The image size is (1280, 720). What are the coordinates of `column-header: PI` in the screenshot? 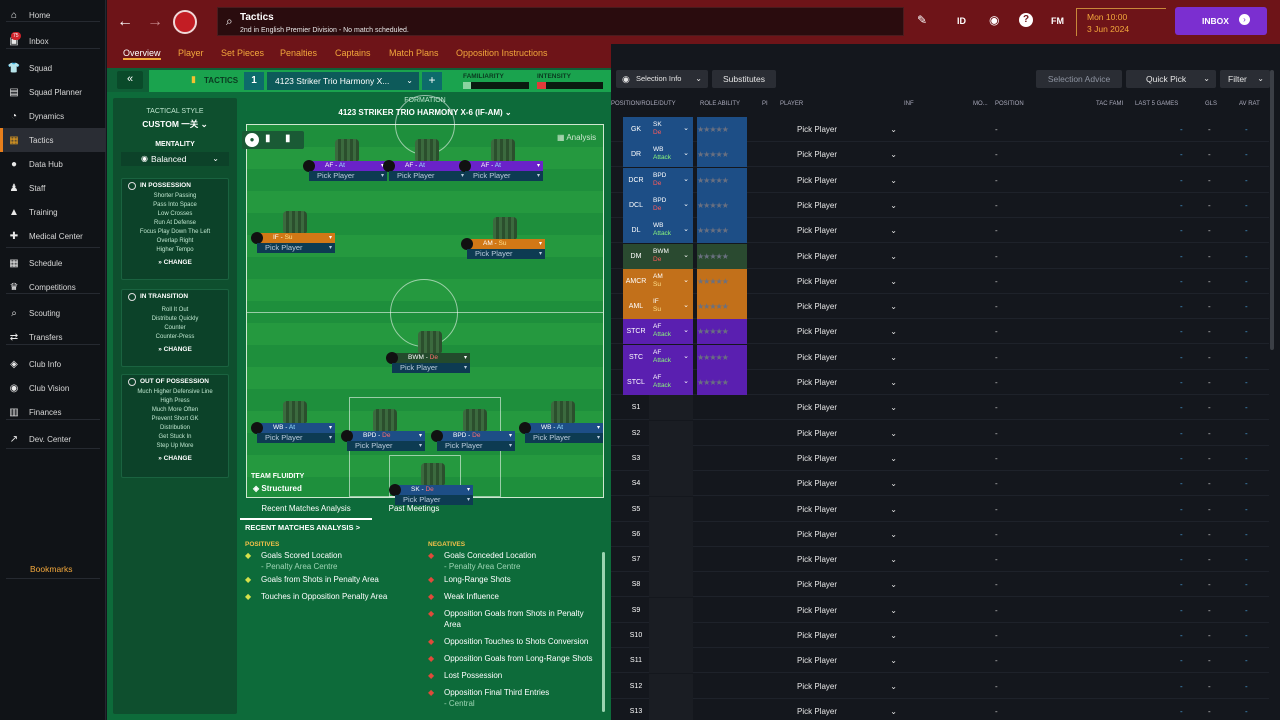 It's located at (765, 104).